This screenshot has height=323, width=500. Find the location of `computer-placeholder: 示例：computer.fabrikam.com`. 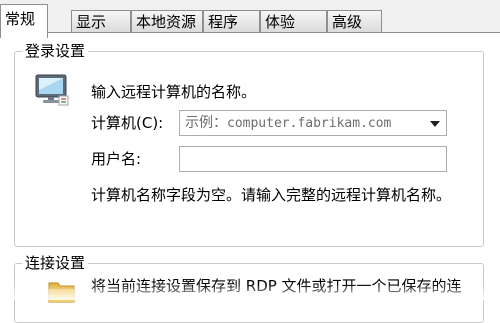

computer-placeholder: 示例：computer.fabrikam.com is located at coordinates (288, 123).